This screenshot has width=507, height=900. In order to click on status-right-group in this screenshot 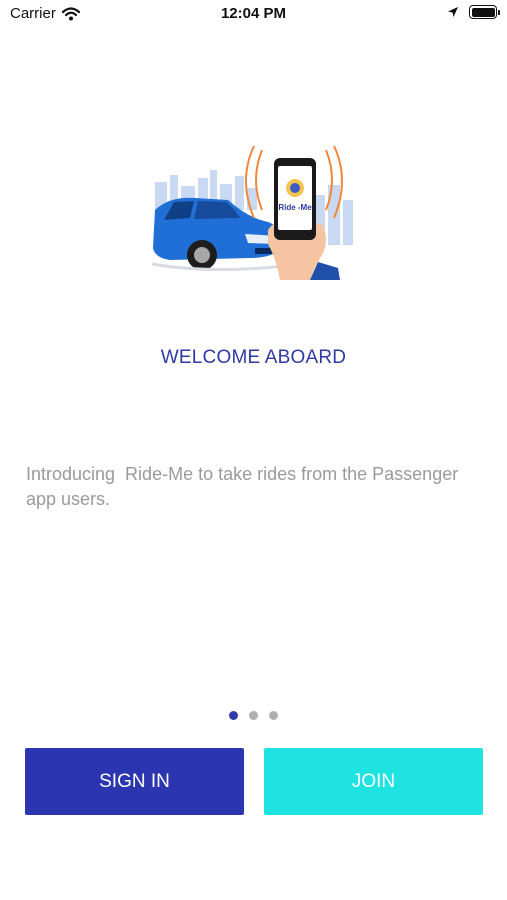, I will do `click(473, 12)`.